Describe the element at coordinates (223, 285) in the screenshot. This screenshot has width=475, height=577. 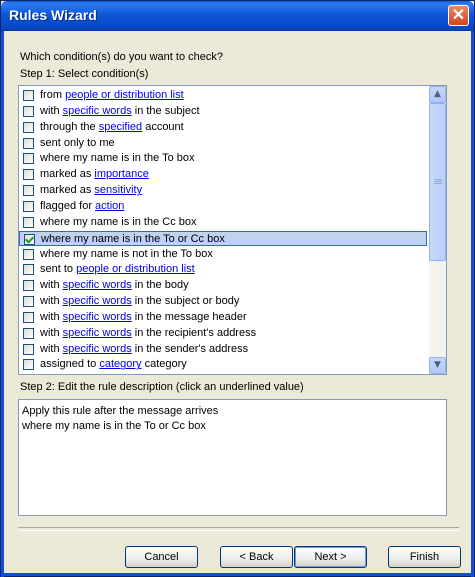
I see `condition-row: with specific words in the body` at that location.